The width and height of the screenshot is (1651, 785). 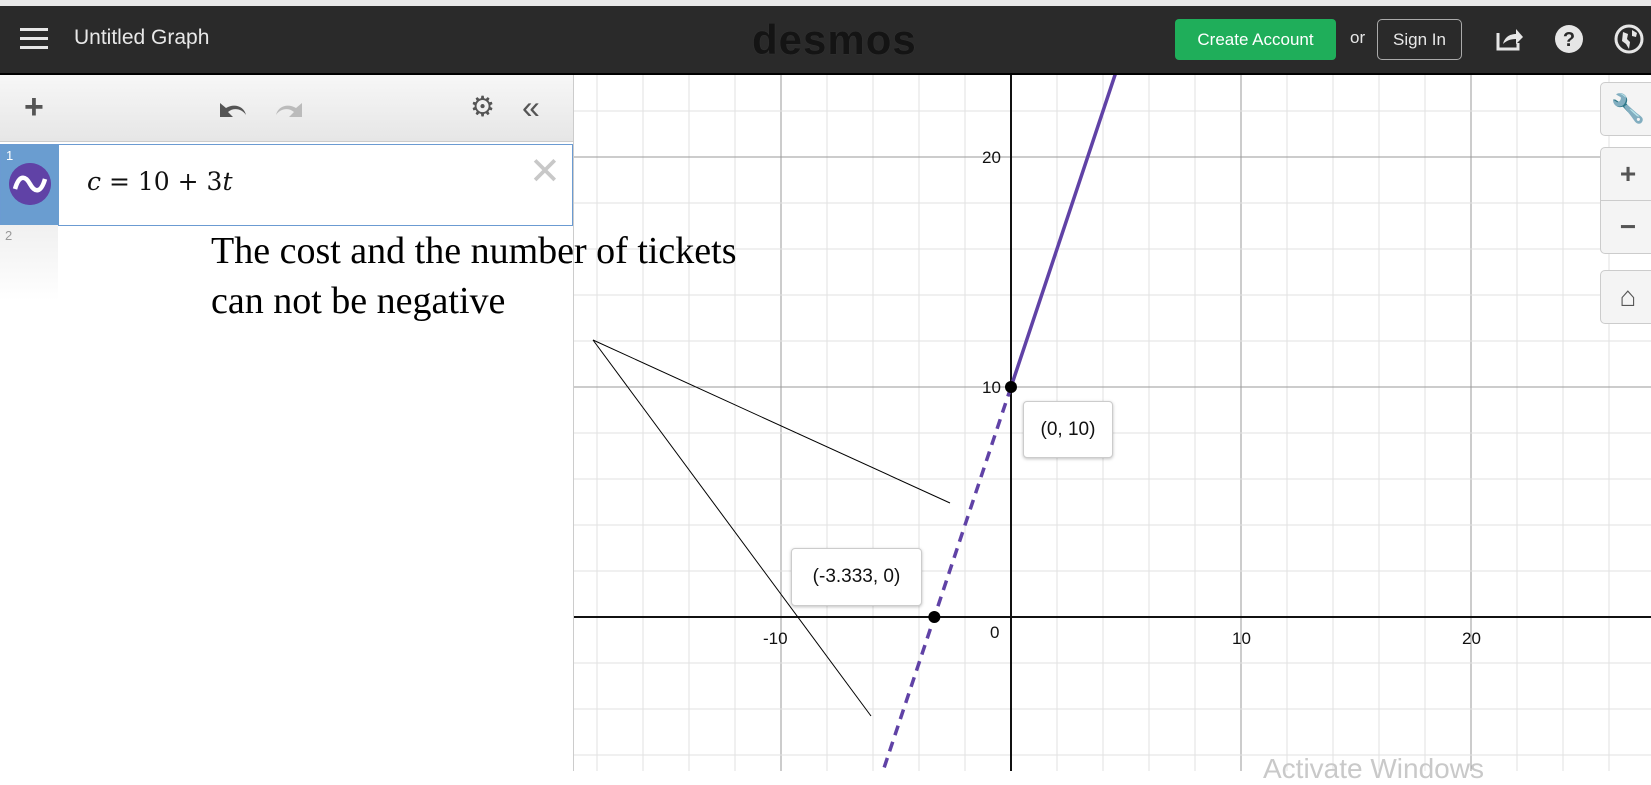 What do you see at coordinates (1509, 39) in the screenshot?
I see `share-icon` at bounding box center [1509, 39].